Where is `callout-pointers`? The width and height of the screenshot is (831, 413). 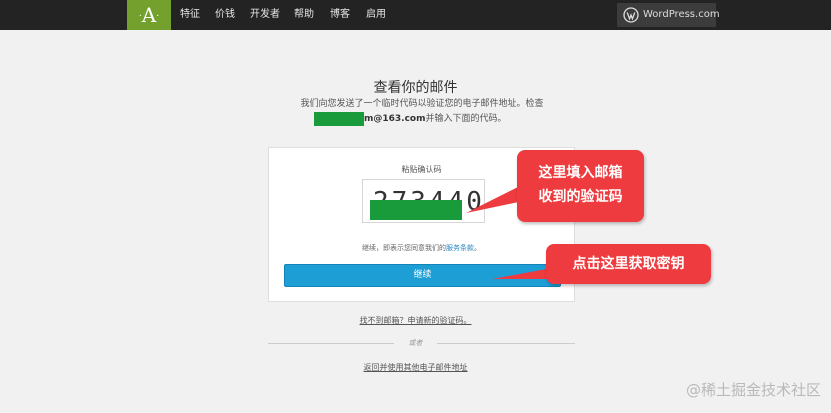
callout-pointers is located at coordinates (512, 232).